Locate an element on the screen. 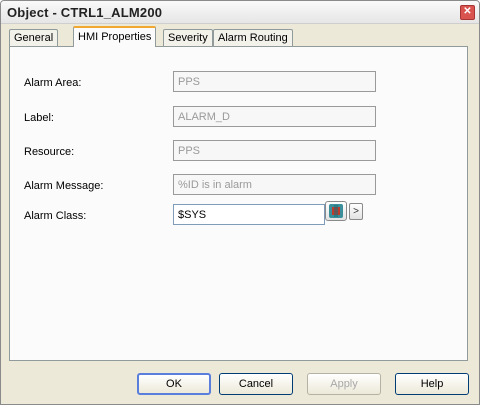 The image size is (480, 405). tab-severity: Severity is located at coordinates (188, 37).